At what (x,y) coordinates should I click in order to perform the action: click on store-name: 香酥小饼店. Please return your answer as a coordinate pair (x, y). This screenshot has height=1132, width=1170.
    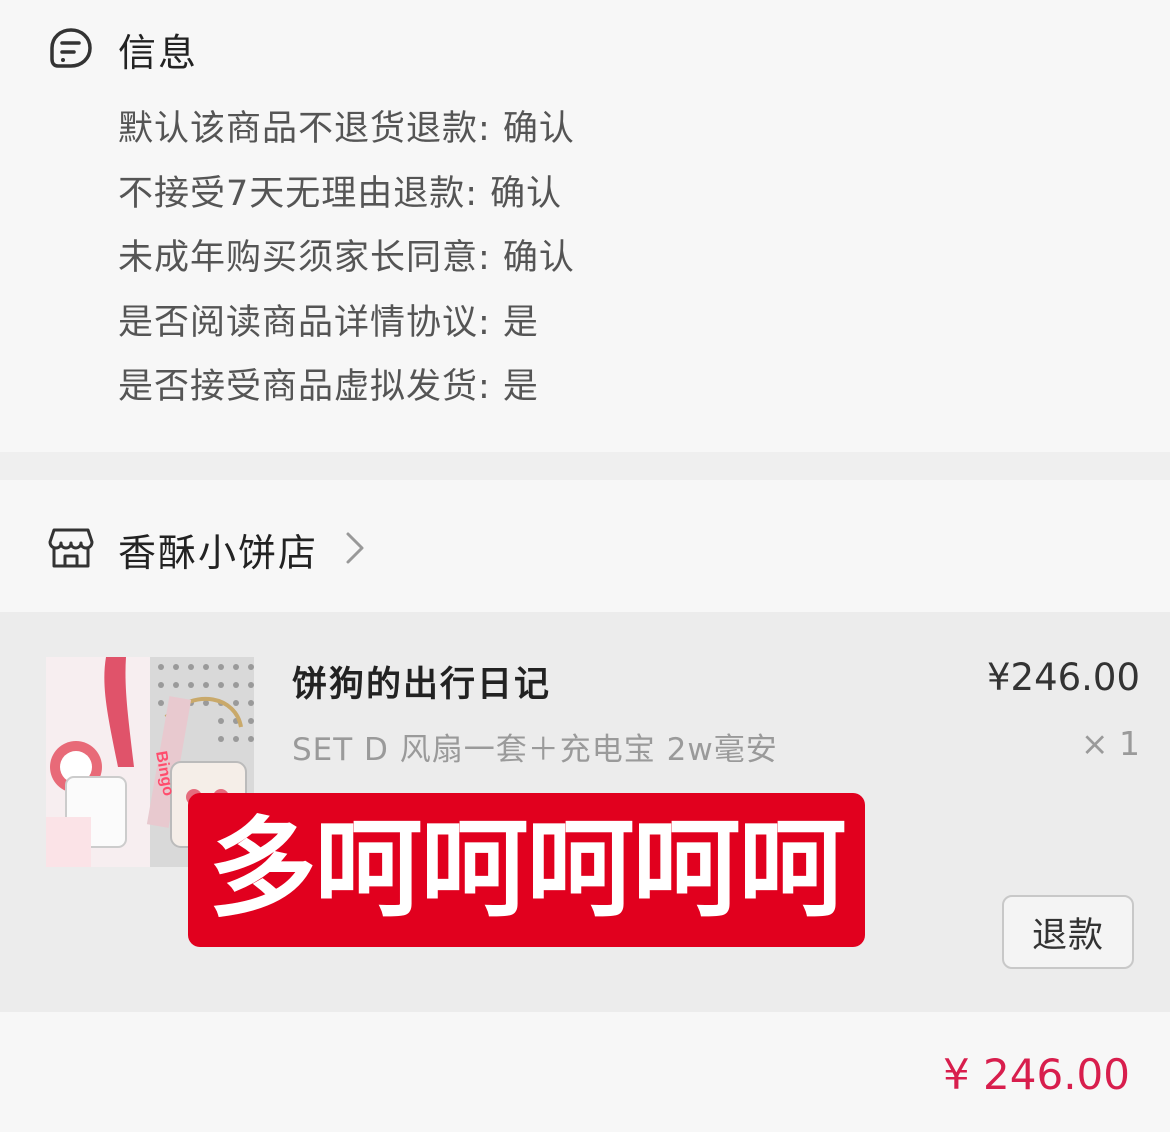
    Looking at the image, I should click on (218, 549).